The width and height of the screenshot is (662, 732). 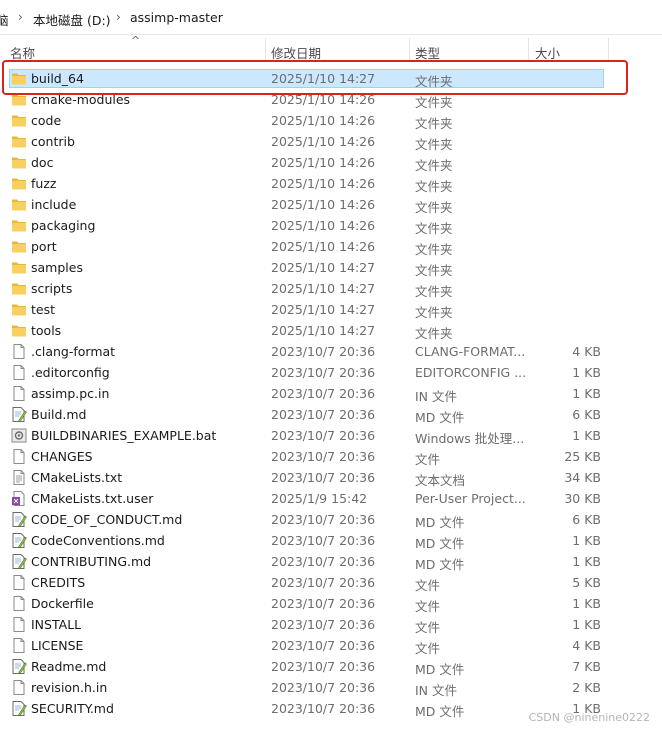 I want to click on file-row: scripts 2025/1/10 14:27 文件夹, so click(x=331, y=288).